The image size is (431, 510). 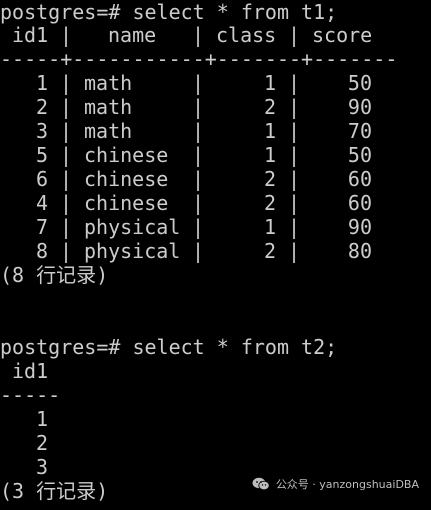 What do you see at coordinates (359, 131) in the screenshot?
I see `cell-score: 70` at bounding box center [359, 131].